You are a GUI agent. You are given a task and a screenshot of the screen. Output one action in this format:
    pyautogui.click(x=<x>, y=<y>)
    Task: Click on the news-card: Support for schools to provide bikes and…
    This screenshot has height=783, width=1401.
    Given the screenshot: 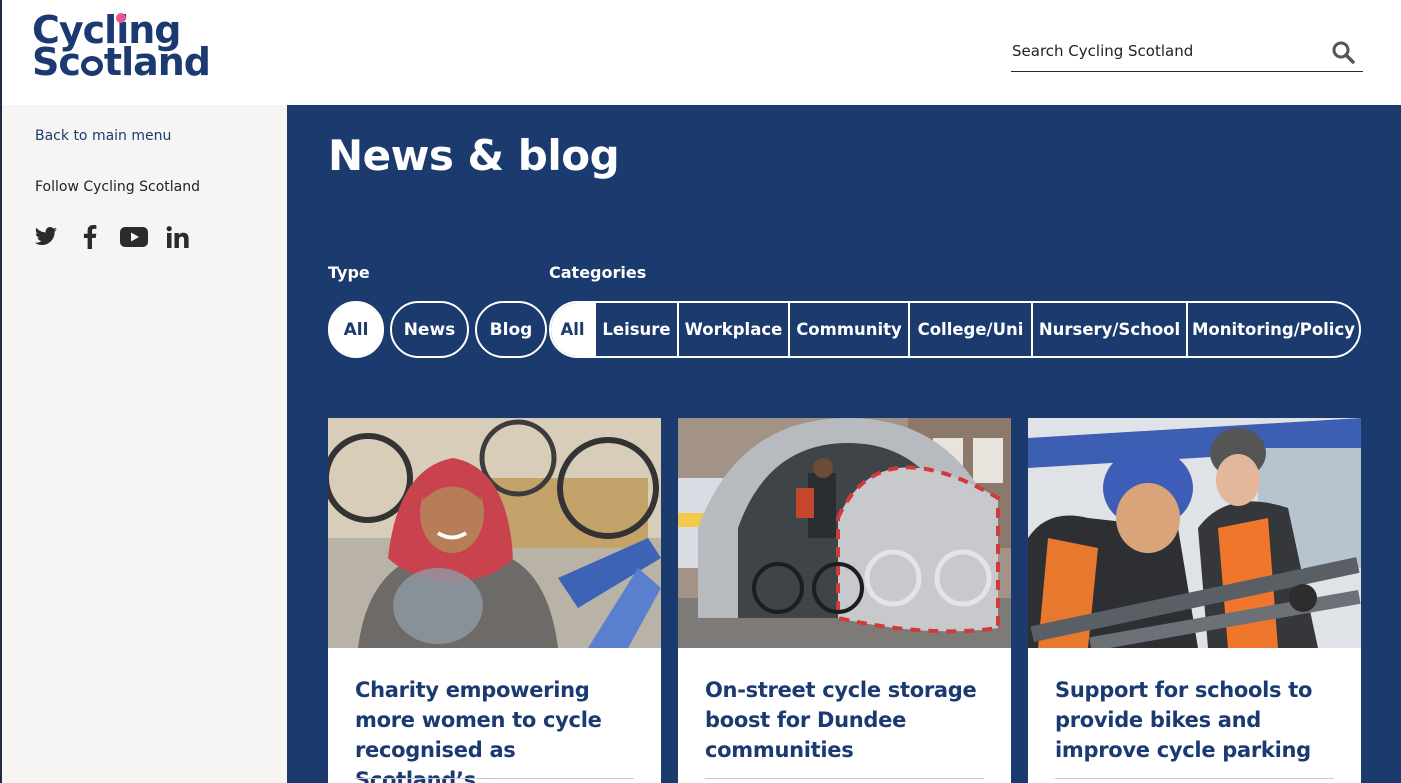 What is the action you would take?
    pyautogui.click(x=1194, y=600)
    